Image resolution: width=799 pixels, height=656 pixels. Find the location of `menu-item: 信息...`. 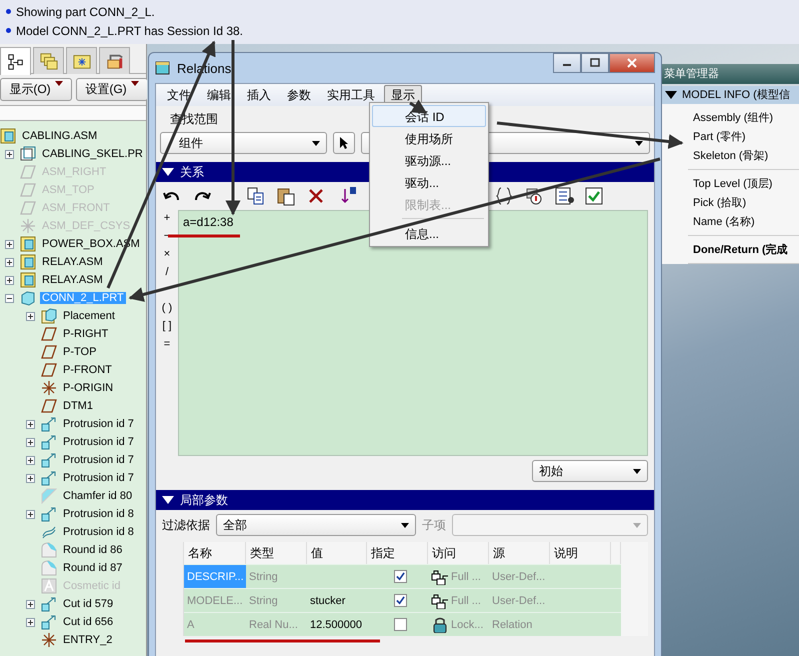

menu-item: 信息... is located at coordinates (429, 233).